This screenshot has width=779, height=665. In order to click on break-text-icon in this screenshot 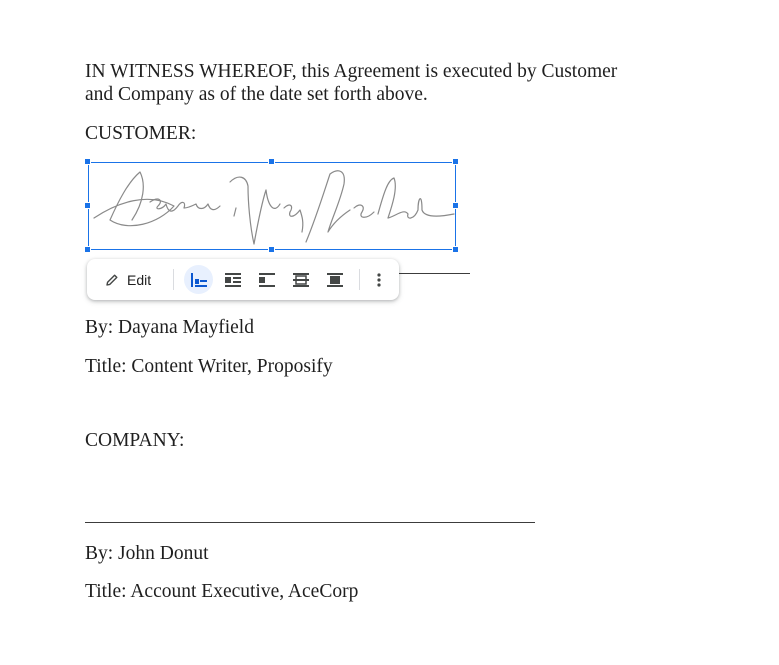, I will do `click(266, 279)`.